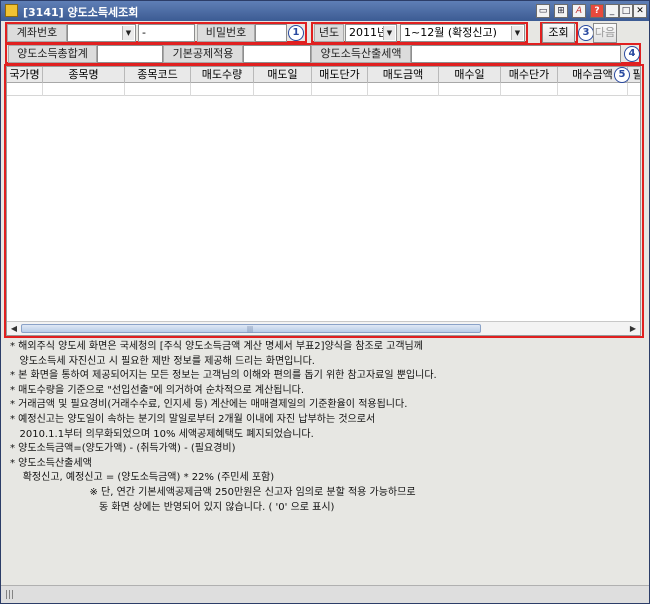  Describe the element at coordinates (283, 75) in the screenshot. I see `column-header: 매도일` at that location.